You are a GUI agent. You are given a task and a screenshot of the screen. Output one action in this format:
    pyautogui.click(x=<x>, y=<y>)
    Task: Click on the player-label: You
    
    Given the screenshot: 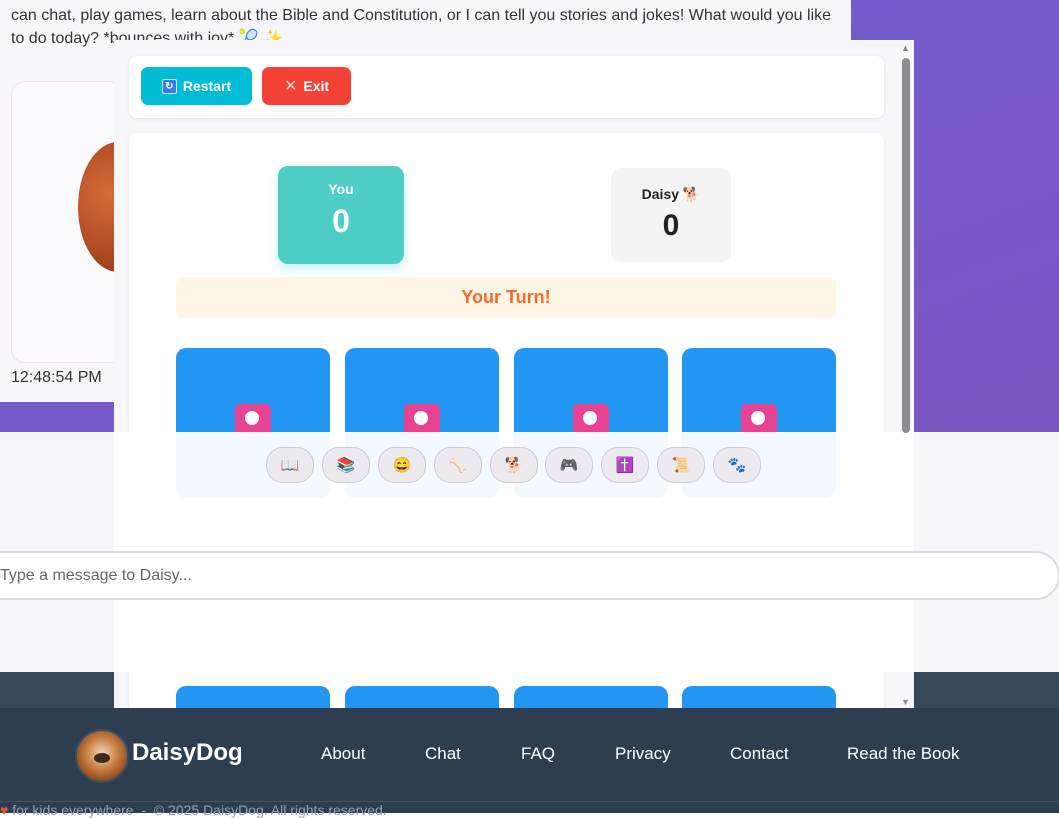 What is the action you would take?
    pyautogui.click(x=341, y=189)
    